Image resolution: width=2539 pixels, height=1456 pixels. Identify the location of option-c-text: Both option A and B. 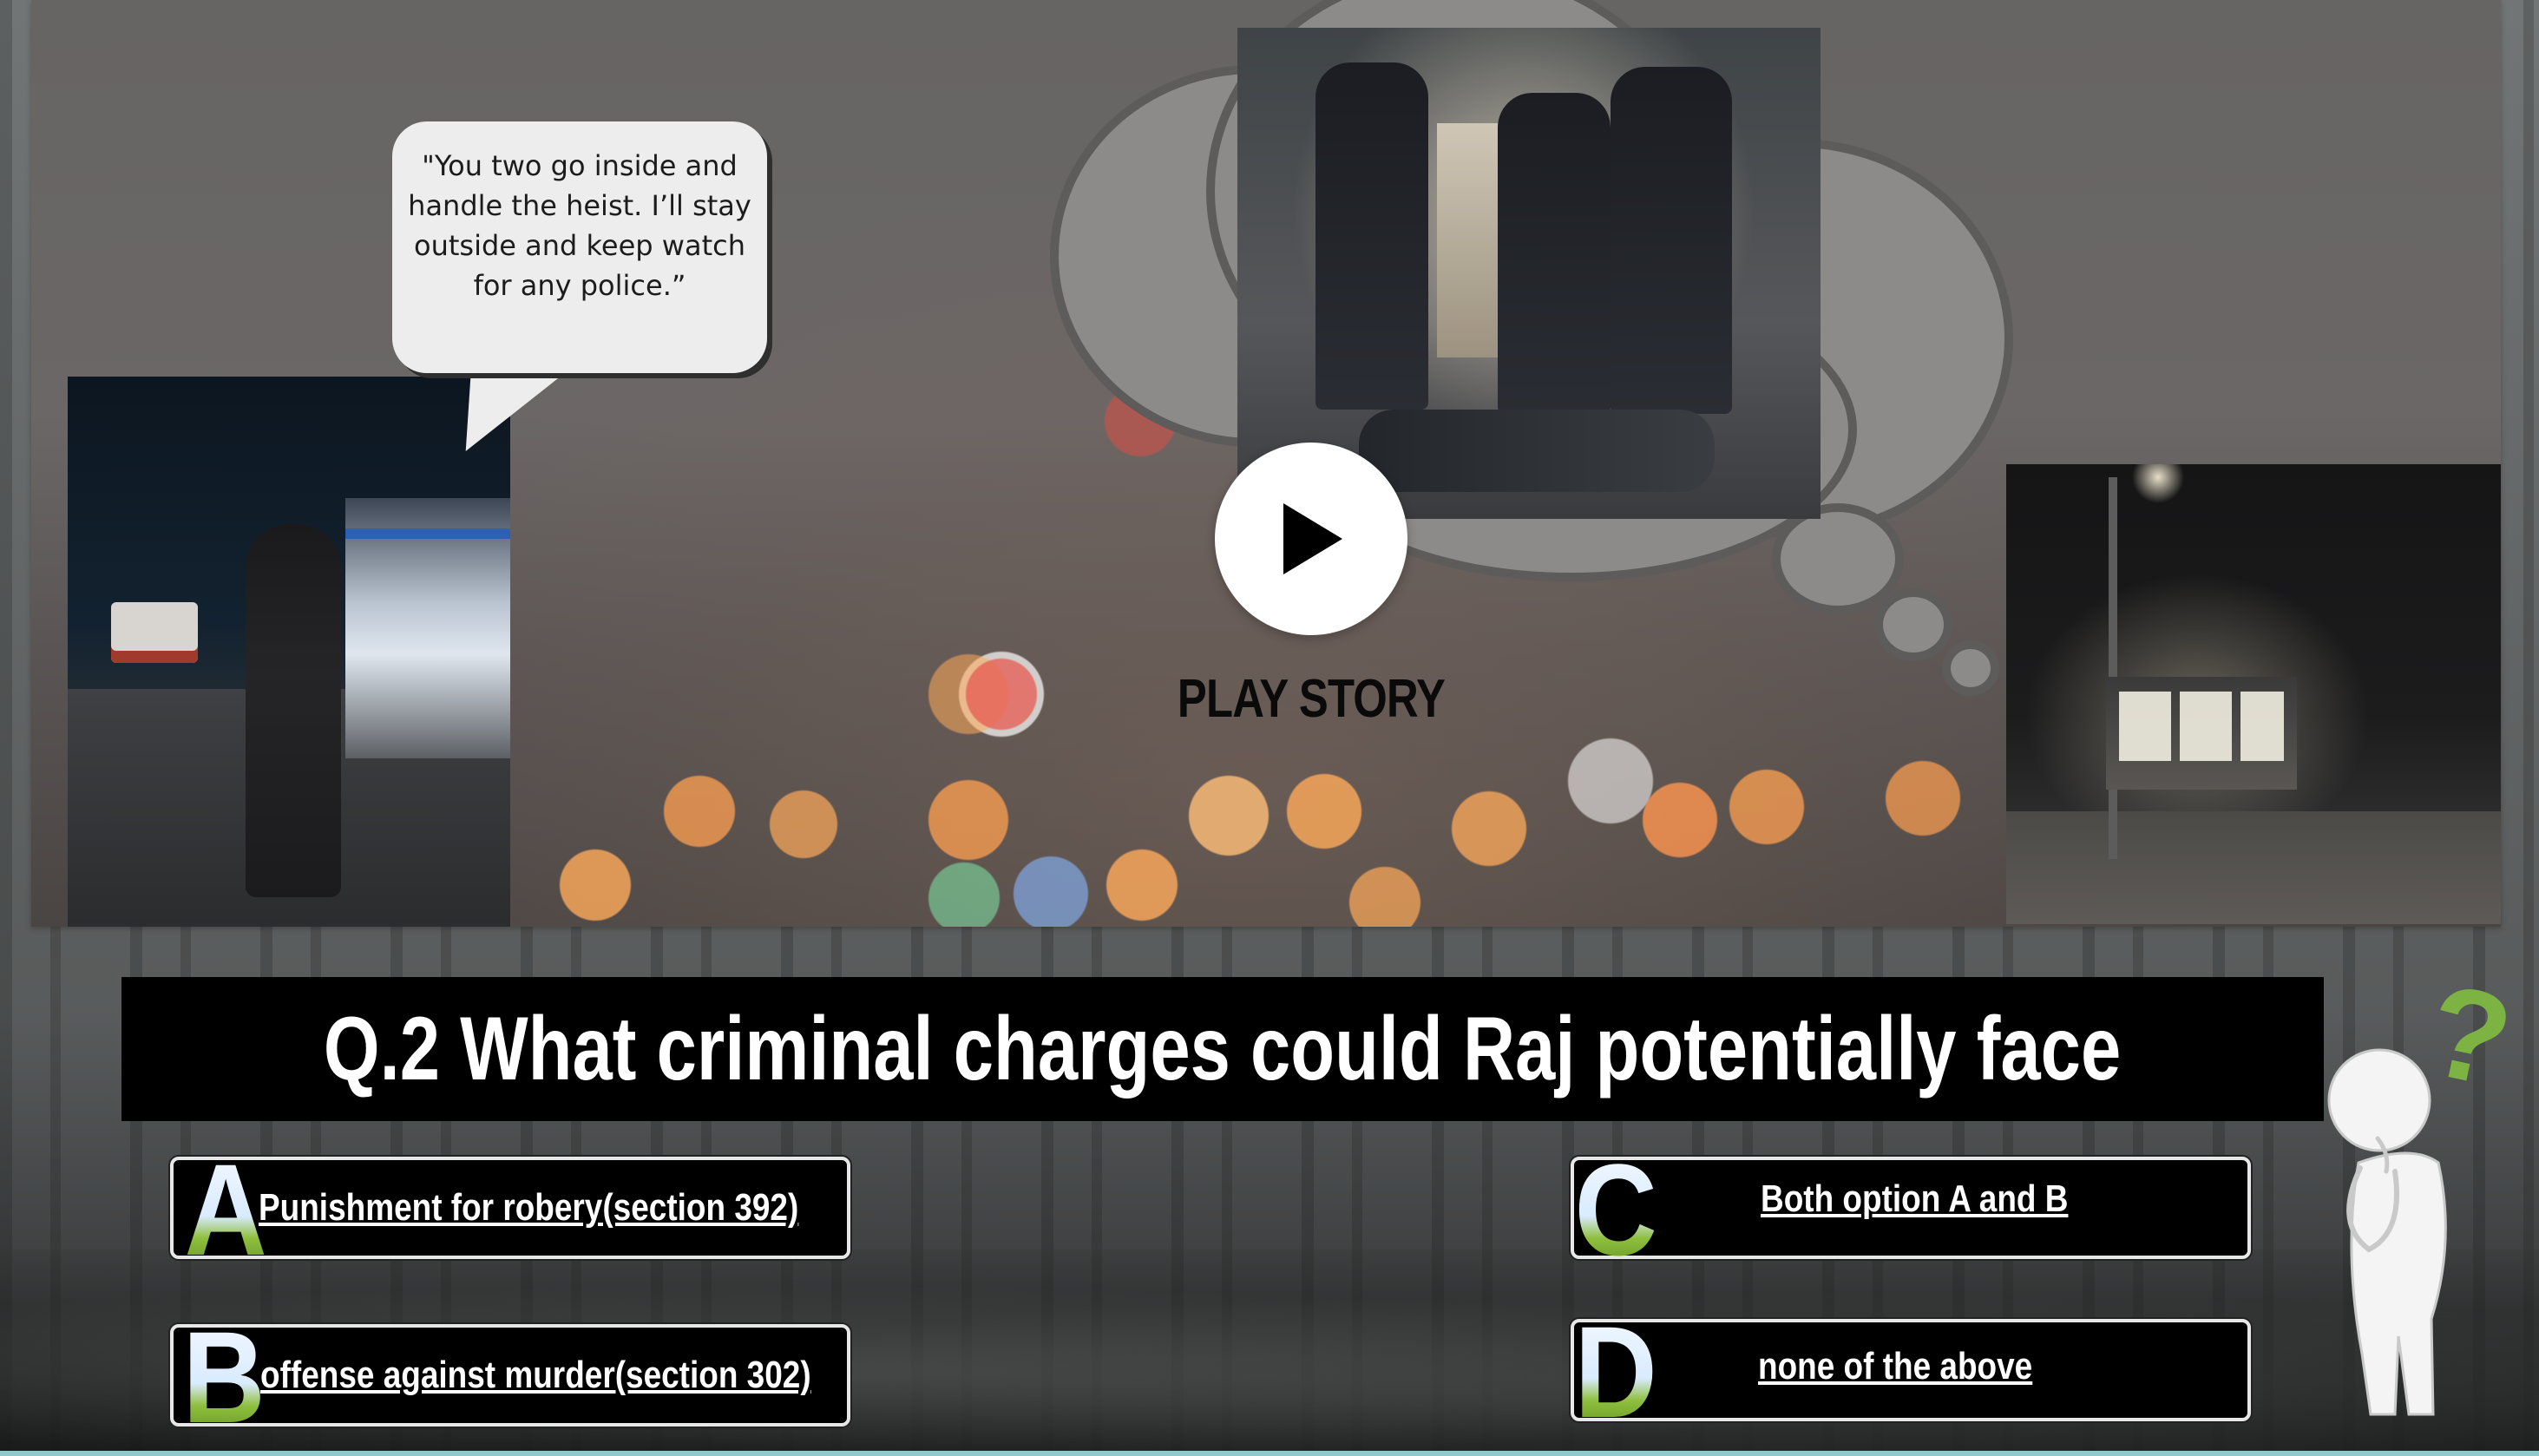
(1914, 1199).